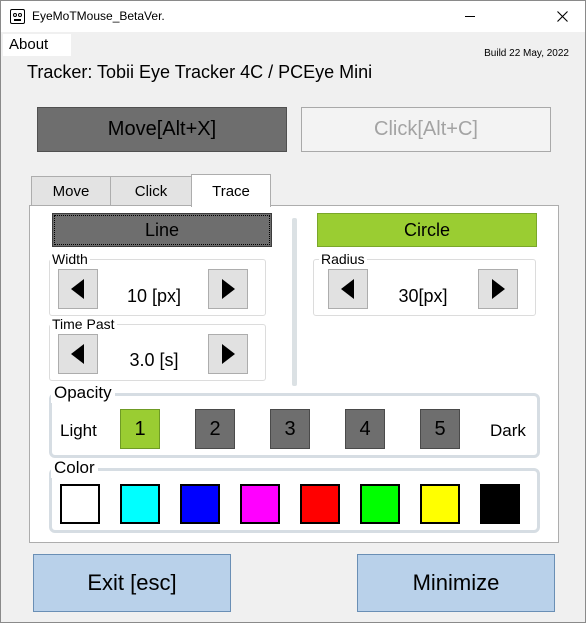 This screenshot has width=586, height=623. Describe the element at coordinates (293, 16) in the screenshot. I see `title-bar: EyeMoTMouse_BetaVer.` at that location.